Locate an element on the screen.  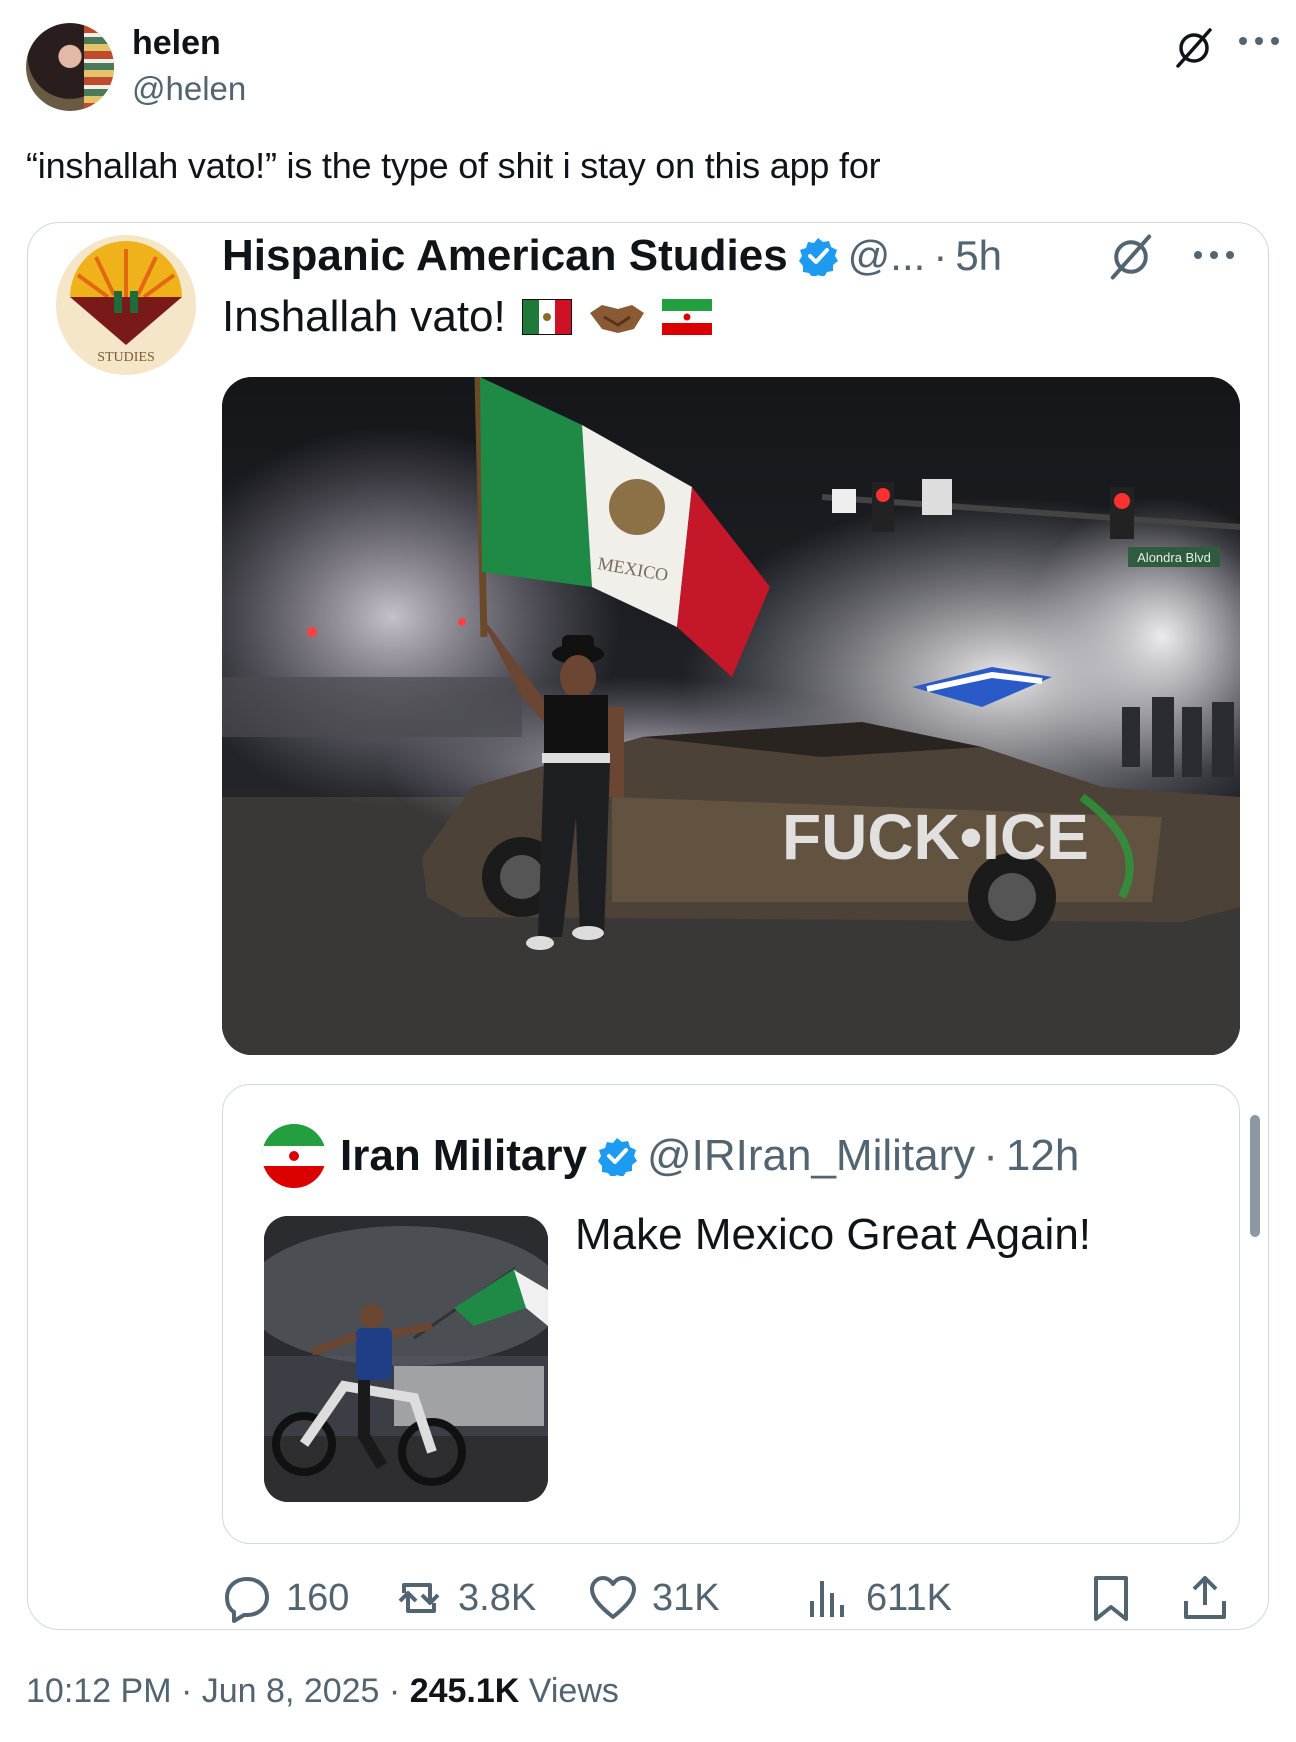
like-count: 31K is located at coordinates (686, 1597).